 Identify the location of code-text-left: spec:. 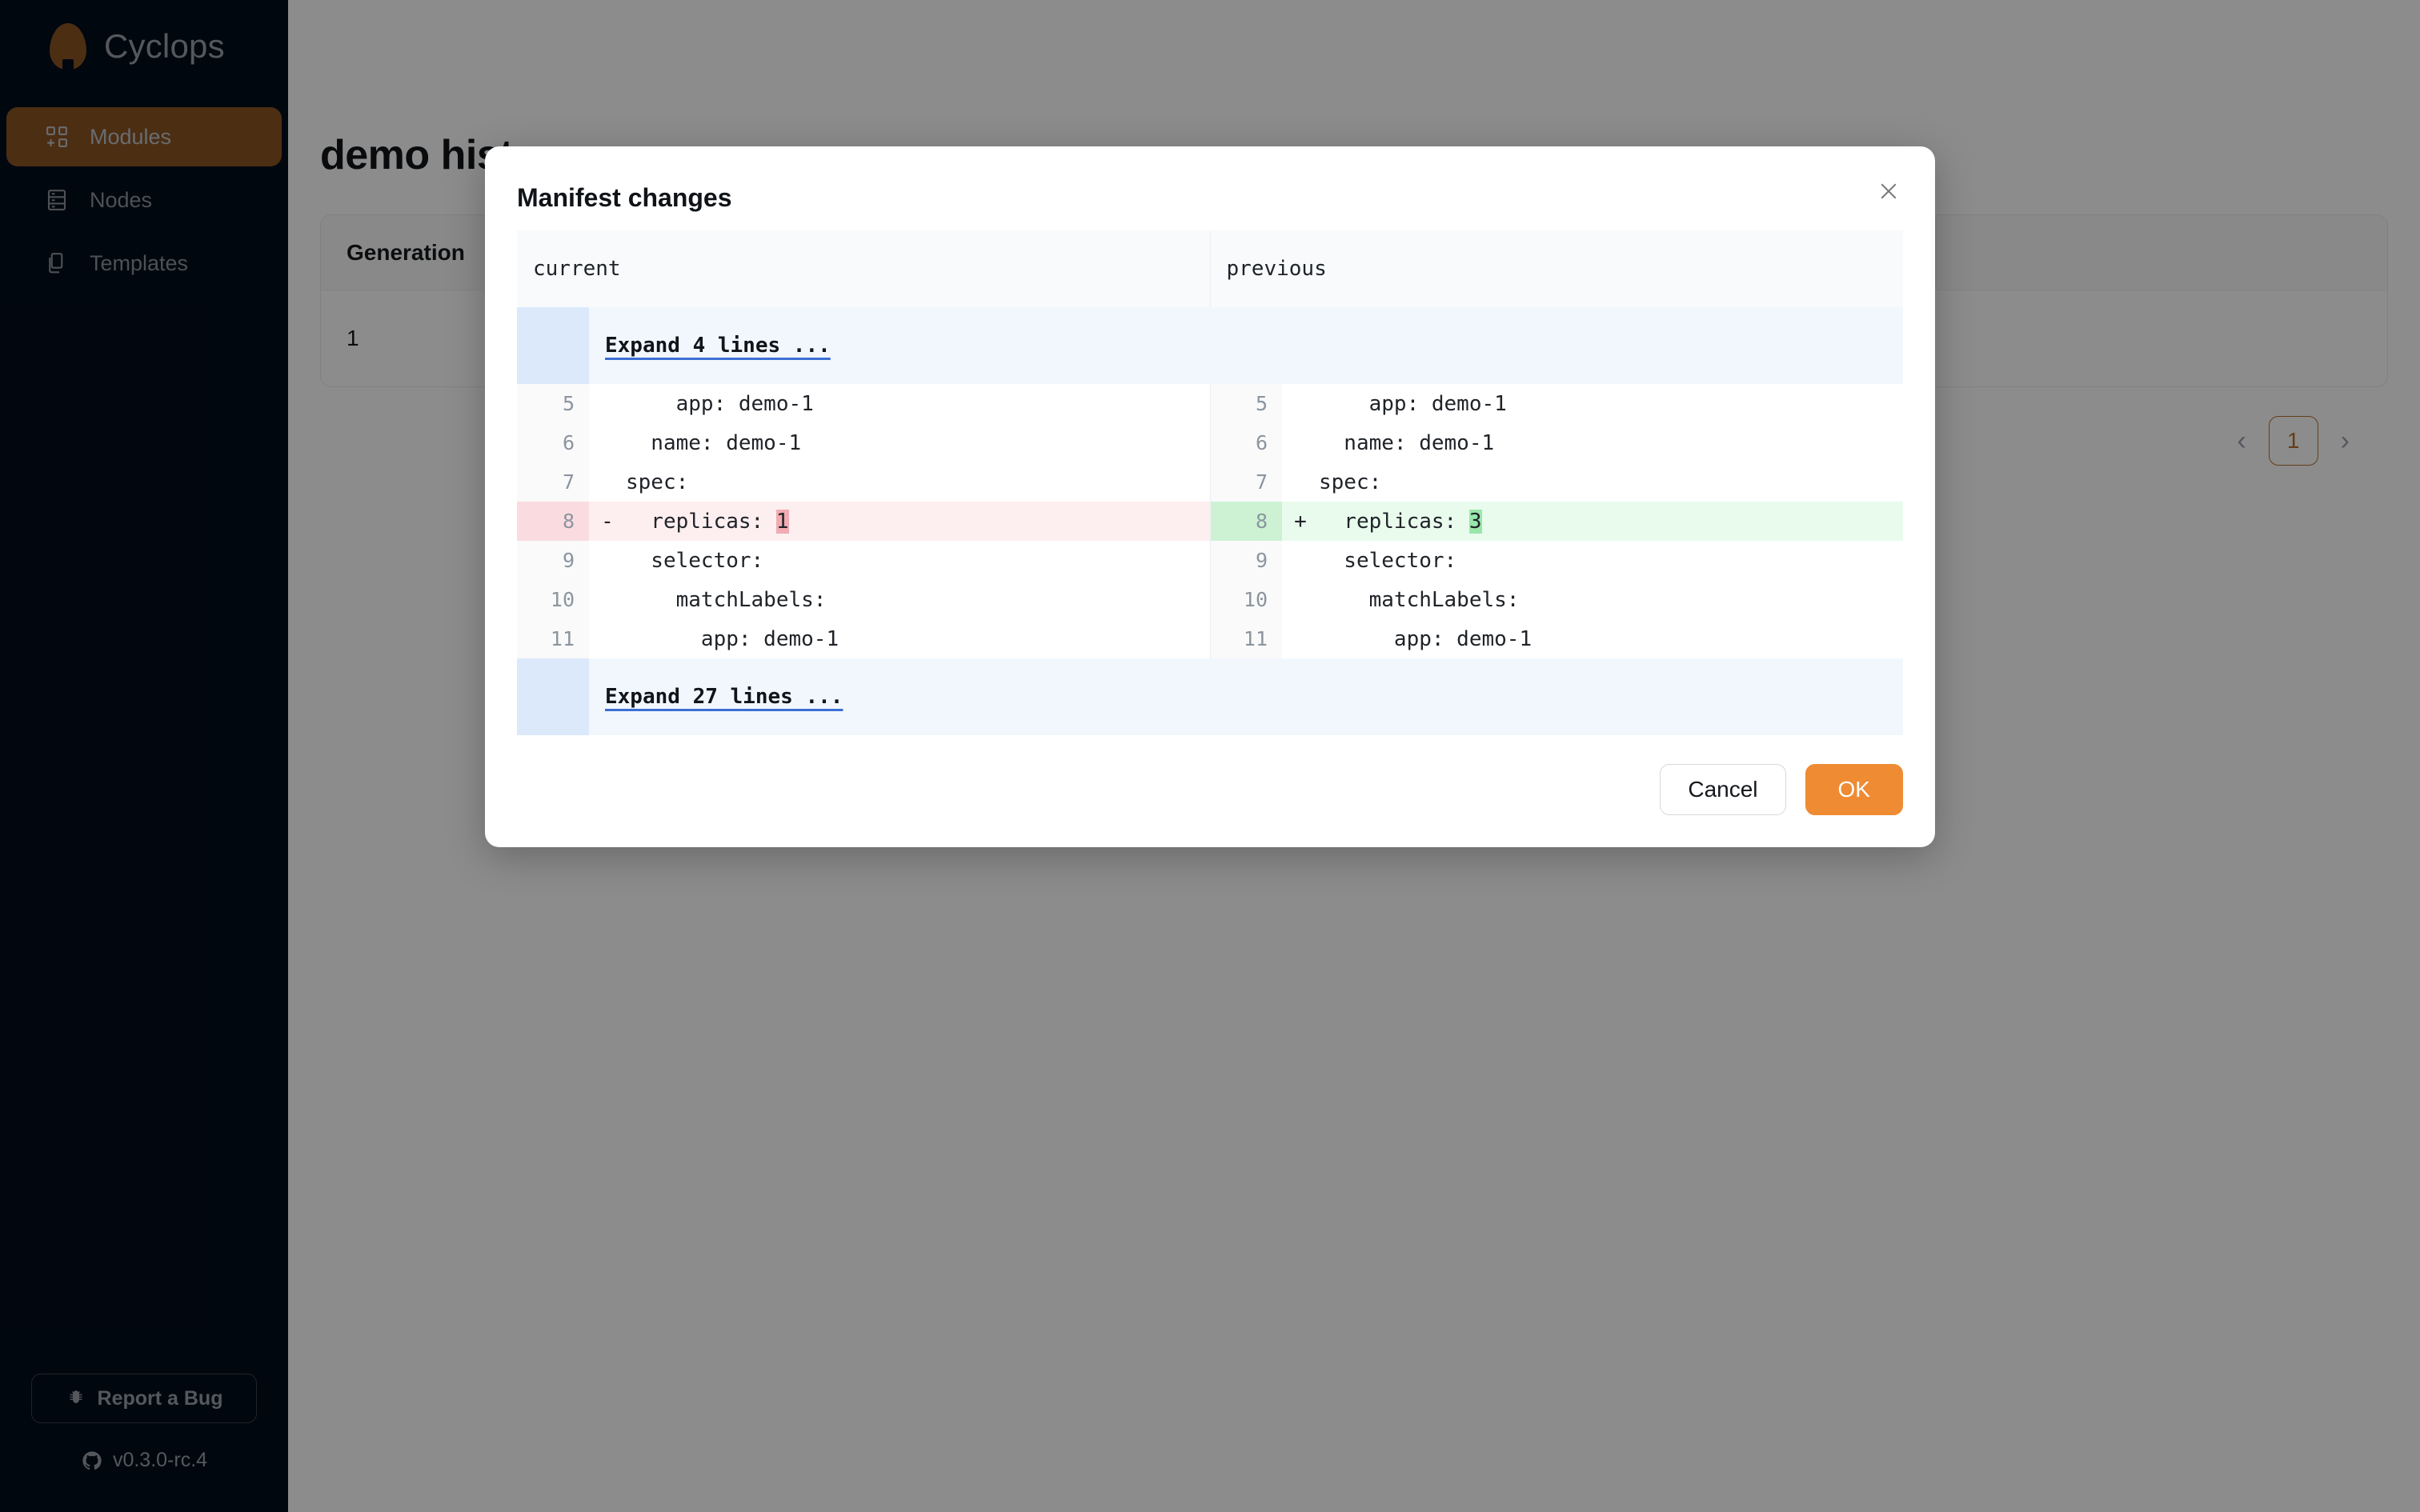
(657, 482).